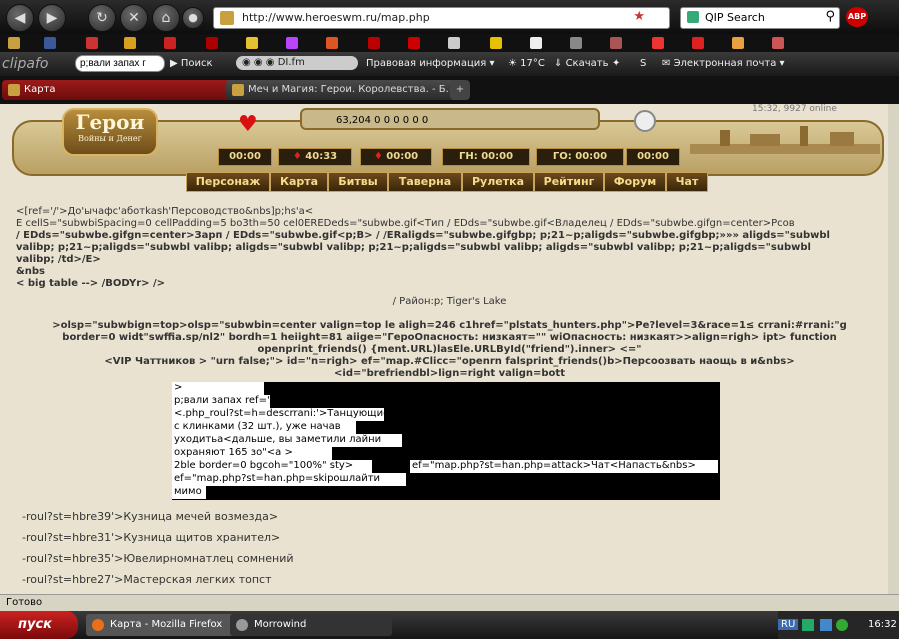  Describe the element at coordinates (291, 62) in the screenshot. I see `radio-station: DI.fm` at that location.